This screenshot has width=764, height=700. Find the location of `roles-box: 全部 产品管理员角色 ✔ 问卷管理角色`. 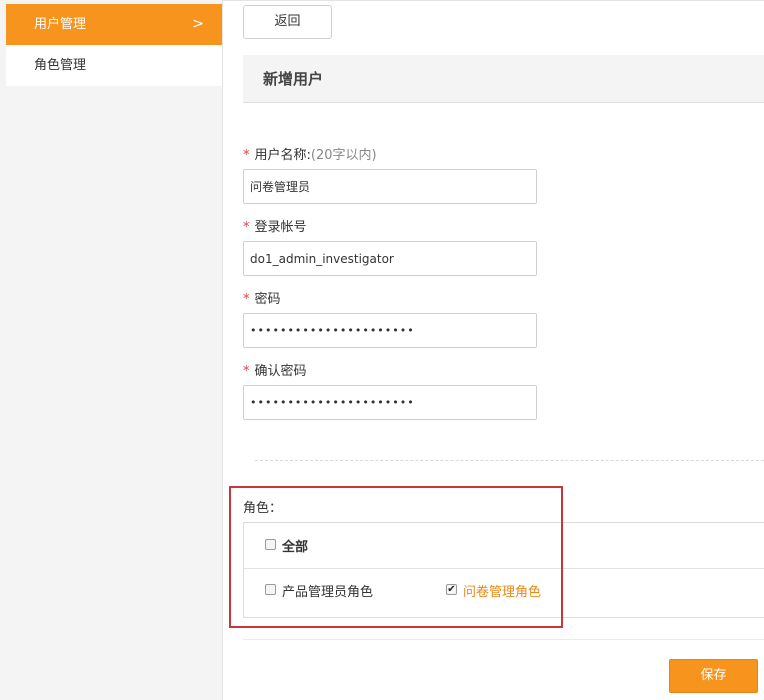

roles-box: 全部 产品管理员角色 ✔ 问卷管理角色 is located at coordinates (503, 570).